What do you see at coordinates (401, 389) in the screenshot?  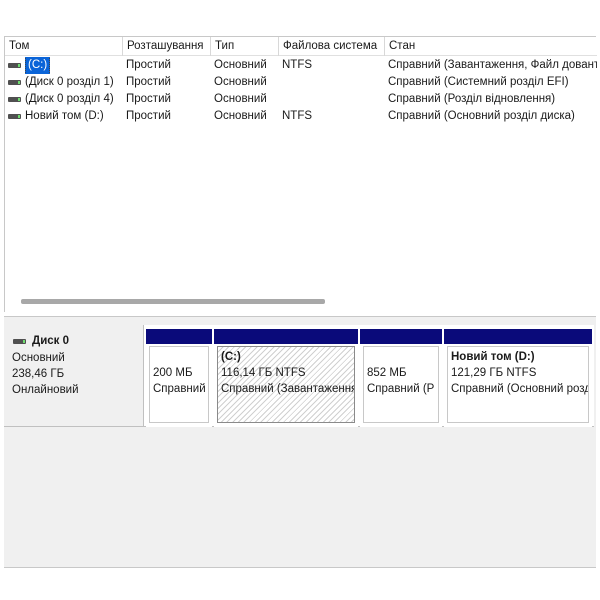 I see `partition-status: Справний (Р` at bounding box center [401, 389].